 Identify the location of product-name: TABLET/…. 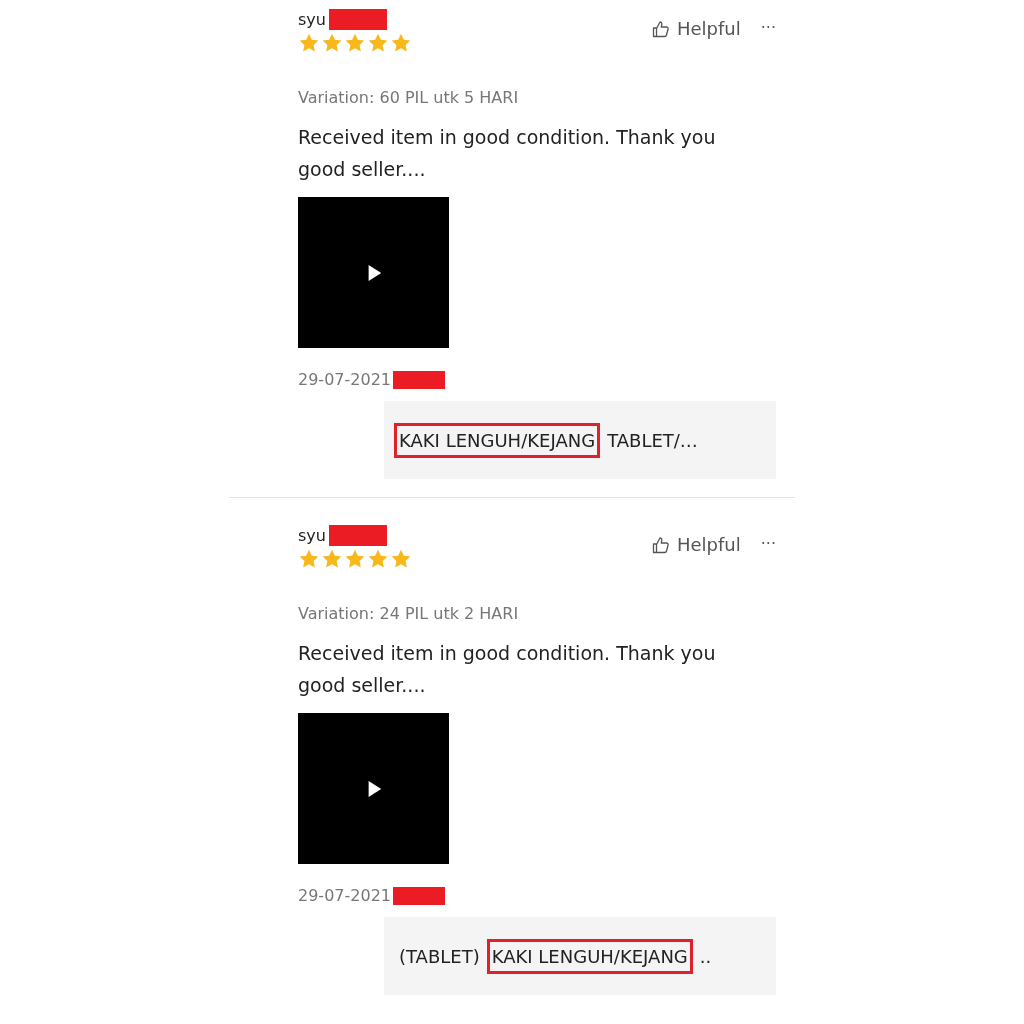
(652, 440).